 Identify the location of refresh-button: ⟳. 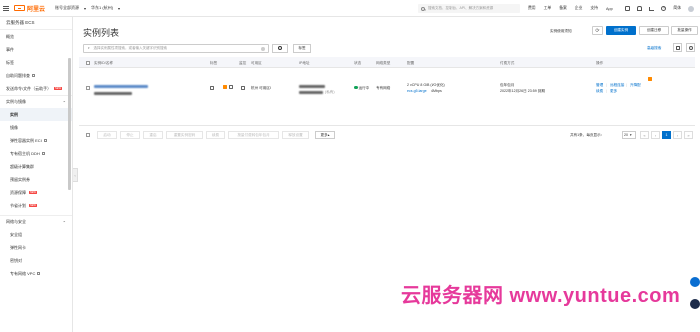
(597, 30).